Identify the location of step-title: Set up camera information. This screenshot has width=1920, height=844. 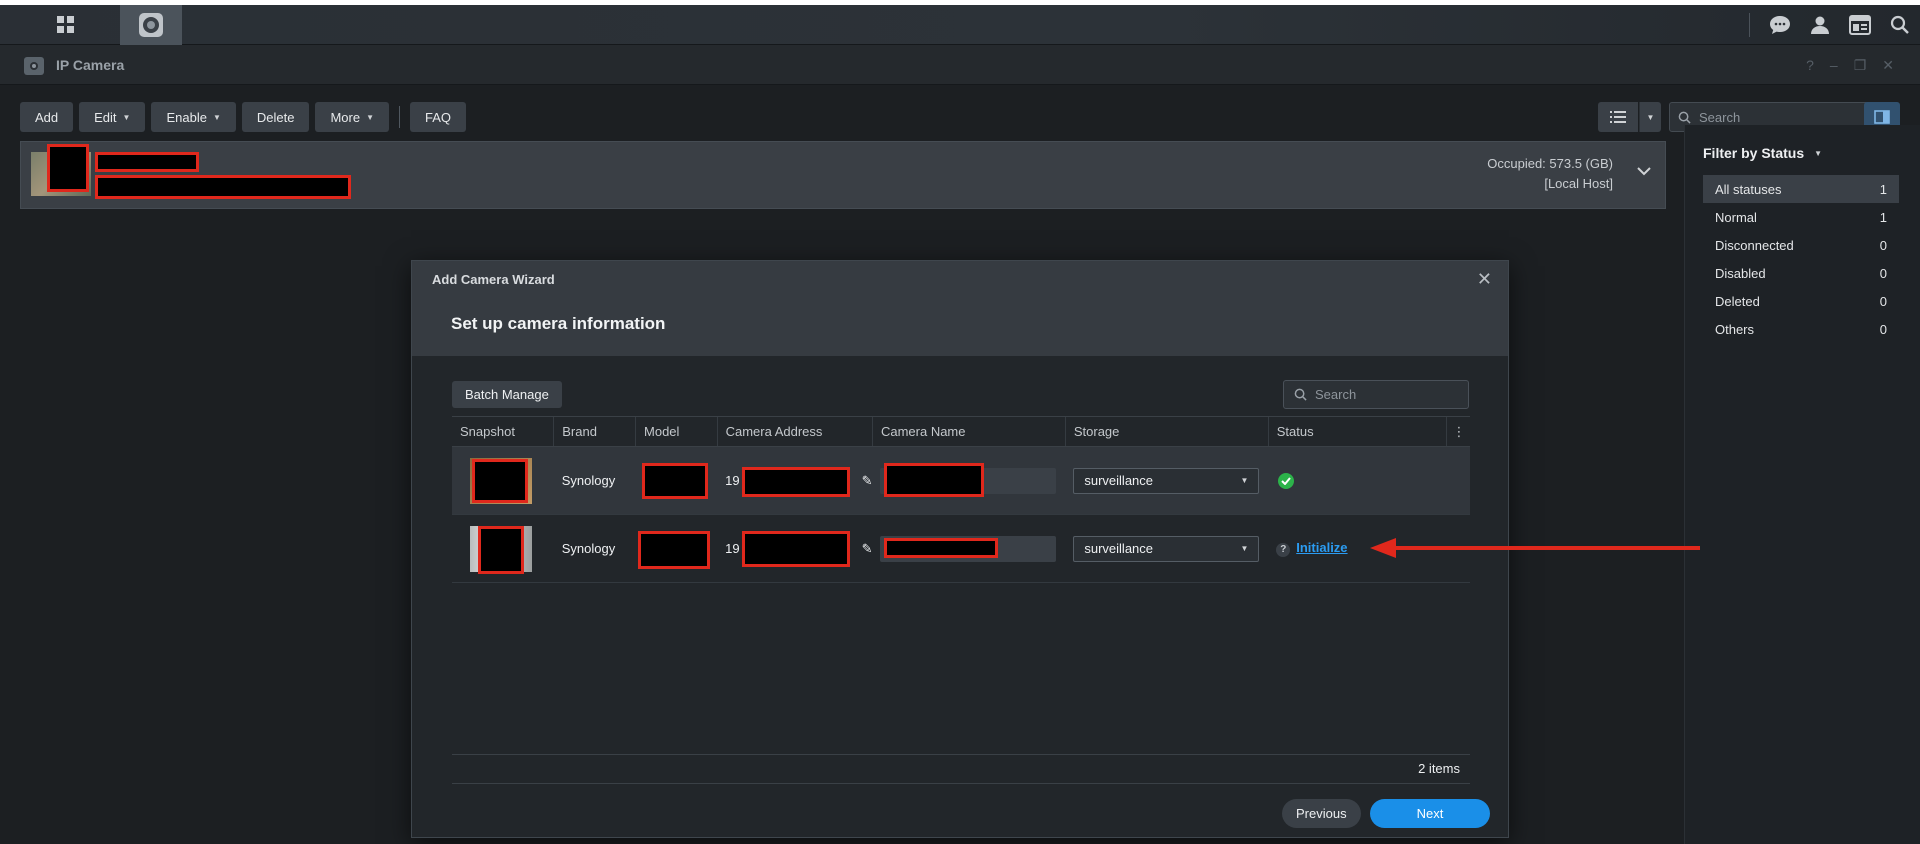
(558, 323).